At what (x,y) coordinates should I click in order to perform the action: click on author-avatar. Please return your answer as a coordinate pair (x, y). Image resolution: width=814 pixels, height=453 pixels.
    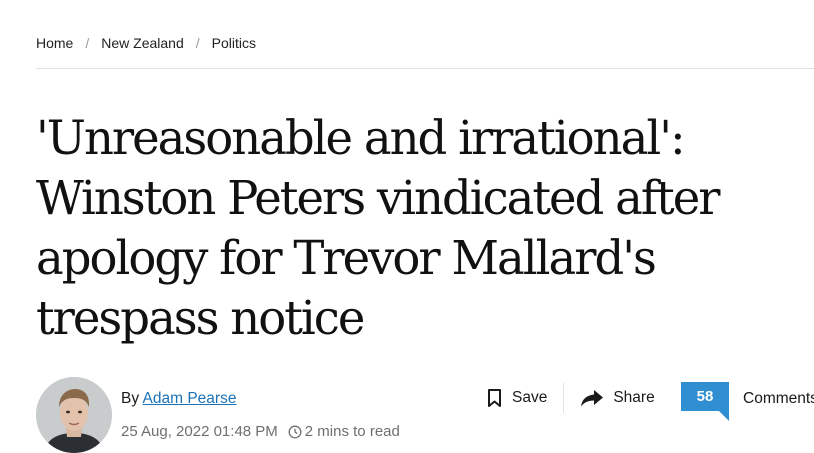
    Looking at the image, I should click on (74, 415).